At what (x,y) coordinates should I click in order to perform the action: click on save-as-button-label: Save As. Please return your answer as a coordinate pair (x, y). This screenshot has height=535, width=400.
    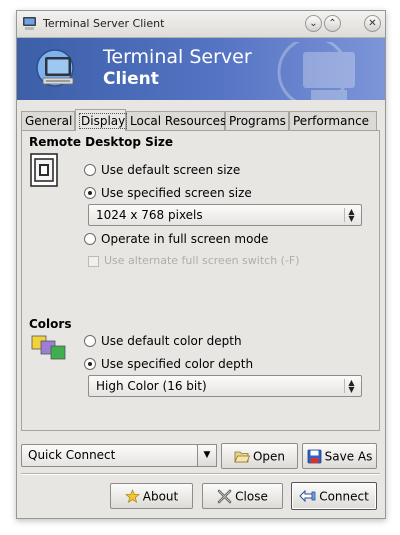
    Looking at the image, I should click on (348, 456).